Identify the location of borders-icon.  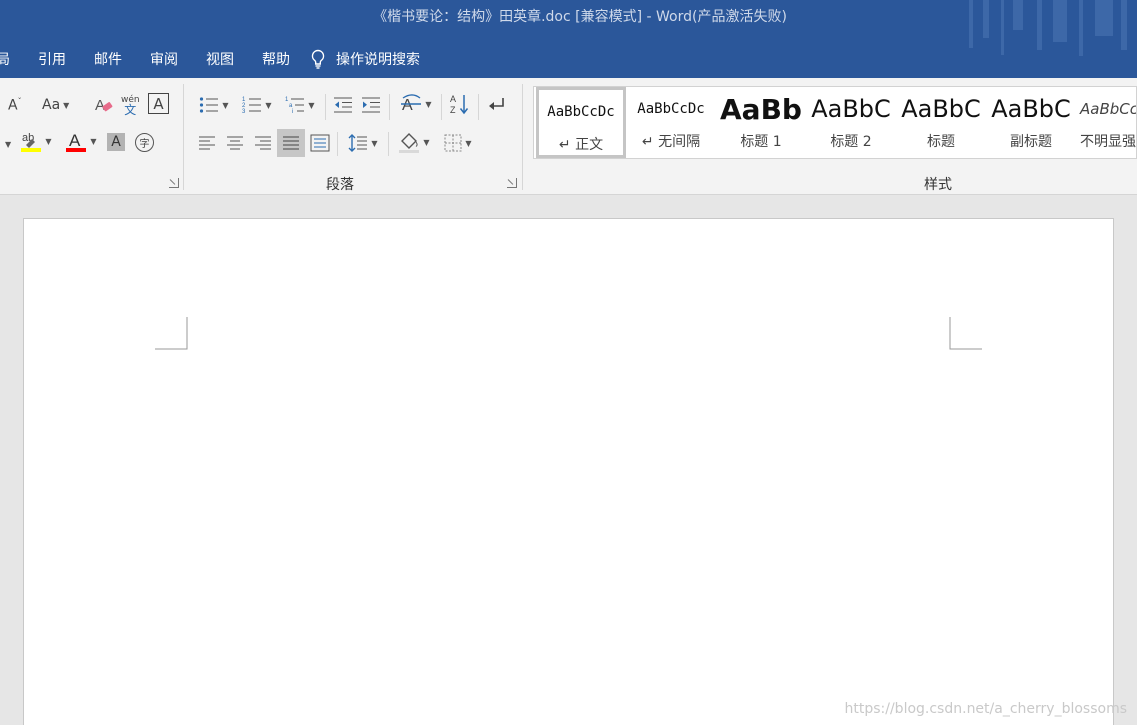
(453, 143).